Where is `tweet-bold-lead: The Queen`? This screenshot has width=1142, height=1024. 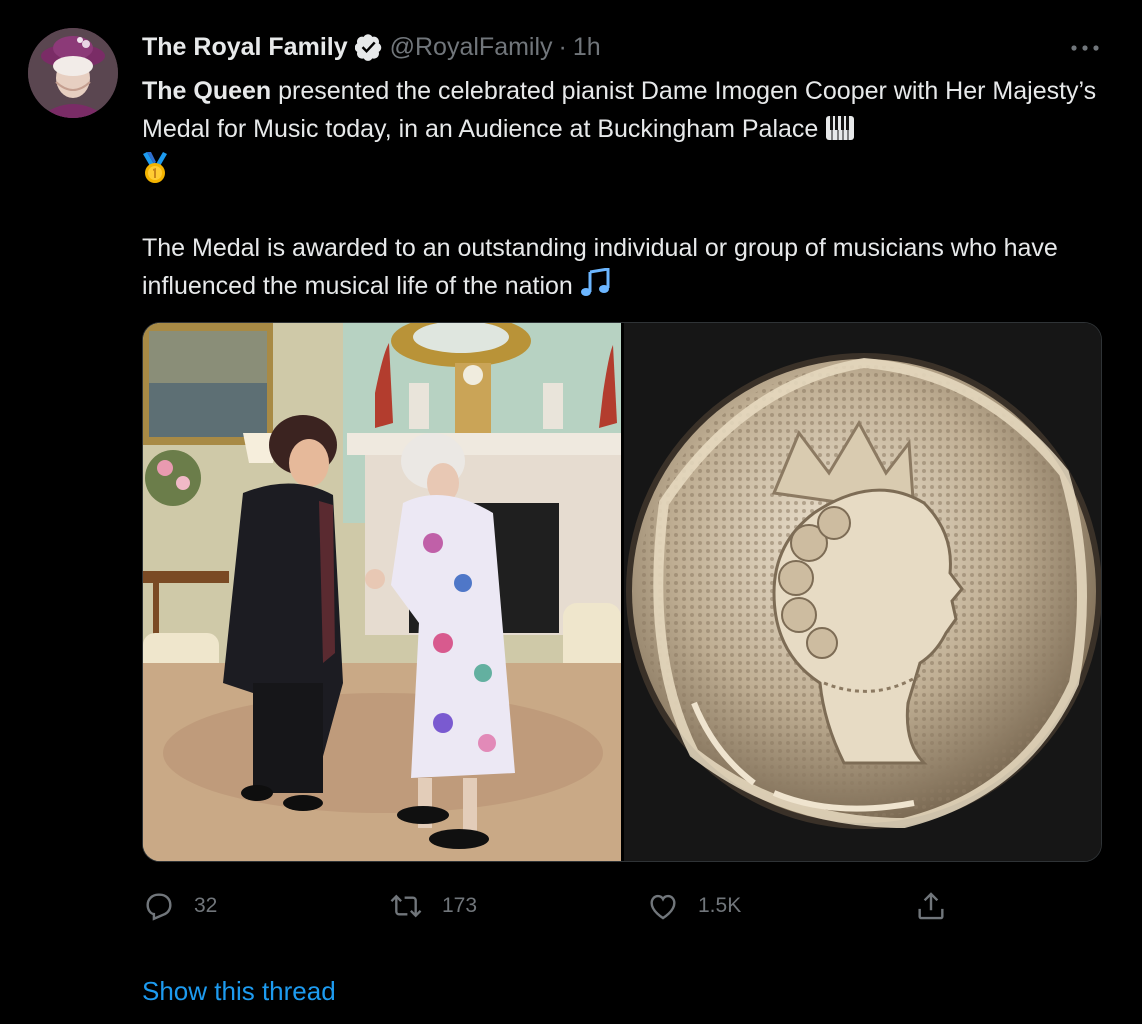
tweet-bold-lead: The Queen is located at coordinates (207, 91).